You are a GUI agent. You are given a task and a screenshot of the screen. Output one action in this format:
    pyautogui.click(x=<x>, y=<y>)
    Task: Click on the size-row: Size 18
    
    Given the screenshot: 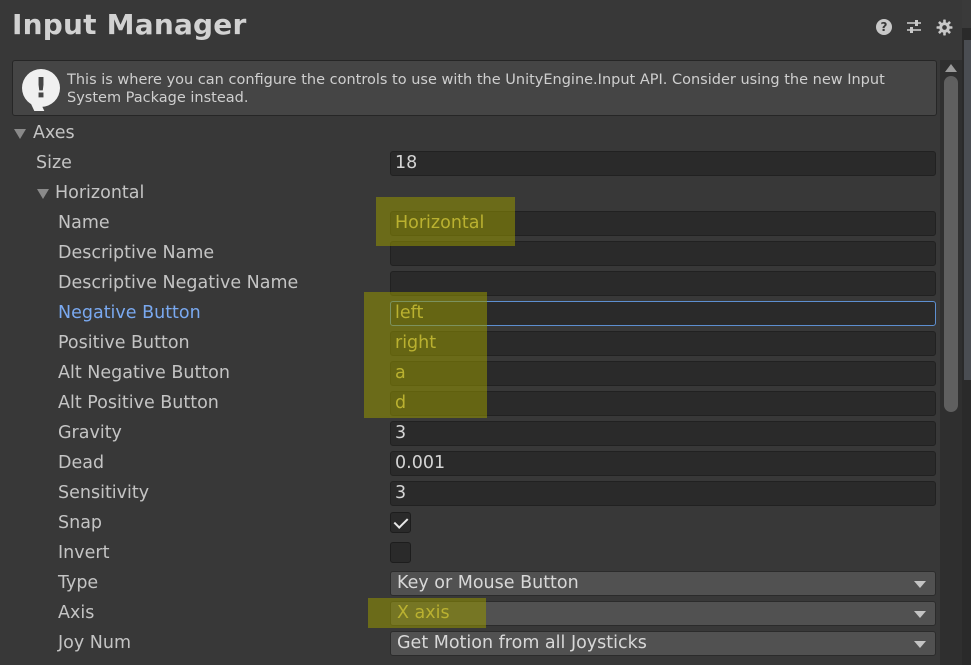 What is the action you would take?
    pyautogui.click(x=485, y=164)
    